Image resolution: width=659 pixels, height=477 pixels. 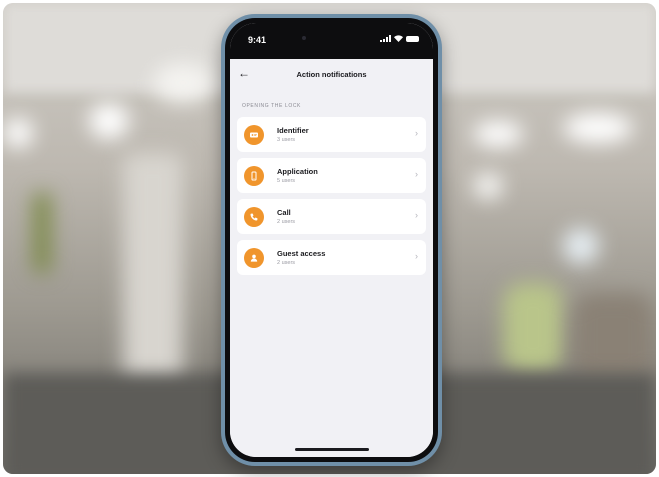 What do you see at coordinates (385, 38) in the screenshot?
I see `cellular-signal-icon` at bounding box center [385, 38].